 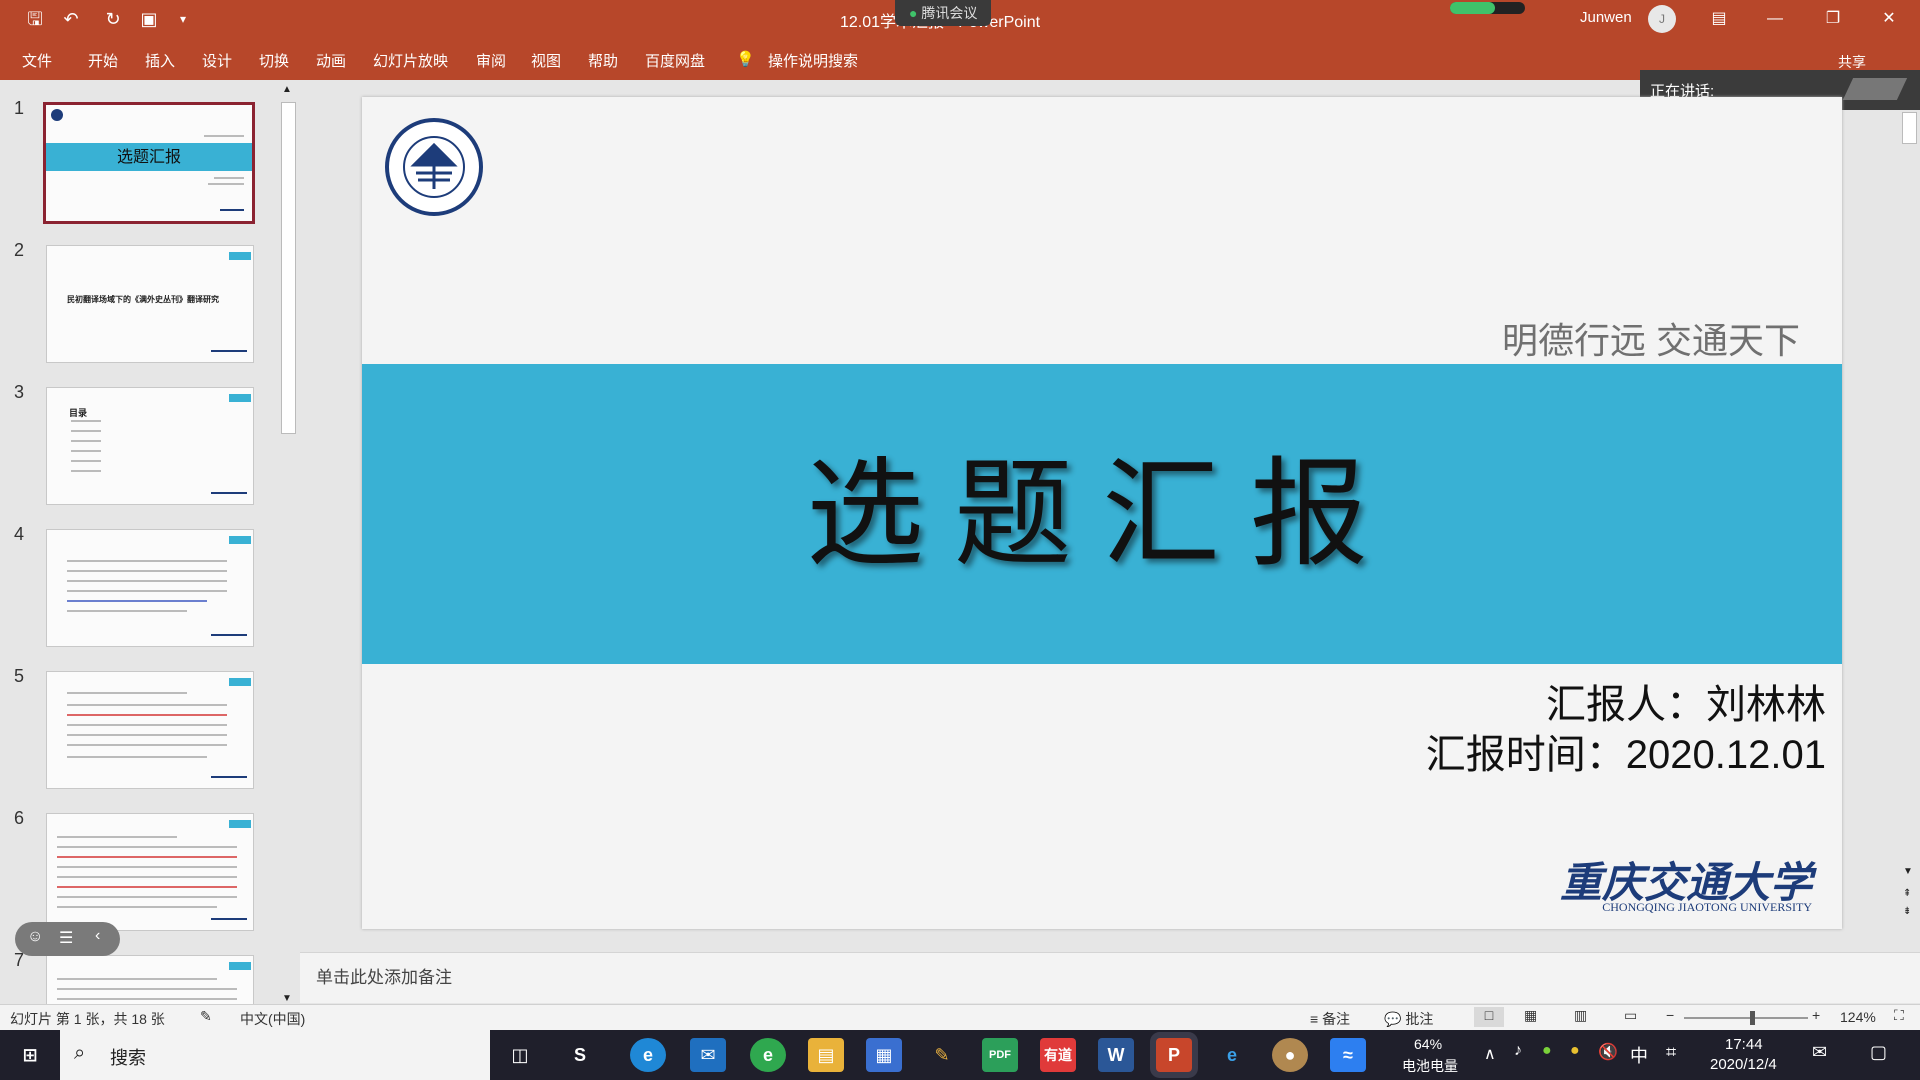 What do you see at coordinates (1889, 19) in the screenshot?
I see `close-icon: ✕` at bounding box center [1889, 19].